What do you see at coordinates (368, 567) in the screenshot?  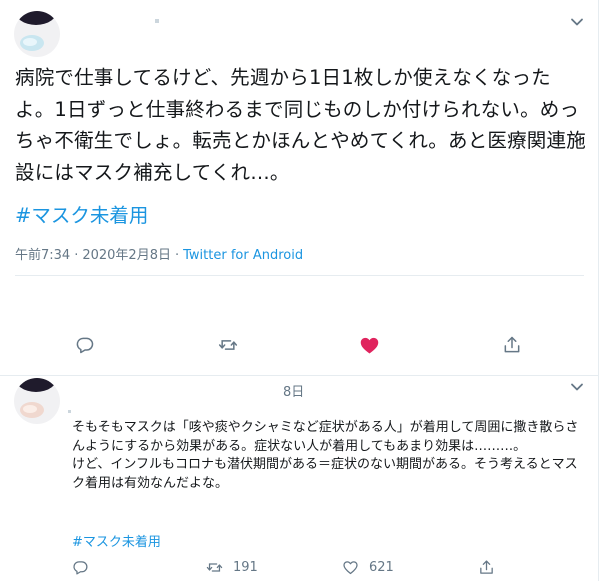 I see `like-button: 621` at bounding box center [368, 567].